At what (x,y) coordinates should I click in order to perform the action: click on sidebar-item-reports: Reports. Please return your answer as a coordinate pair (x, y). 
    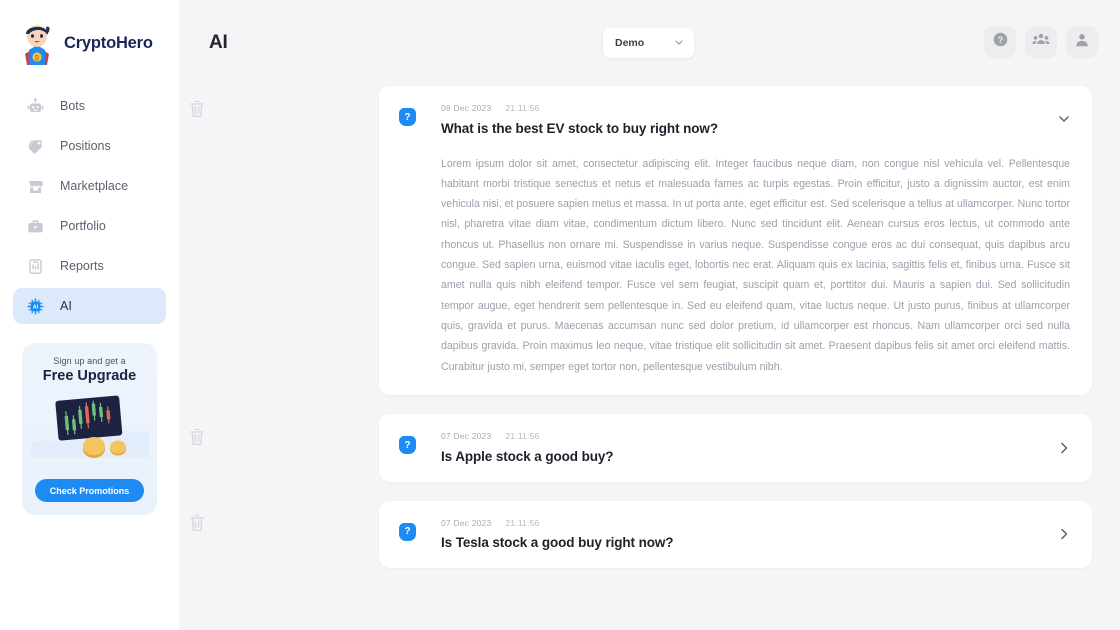
    Looking at the image, I should click on (89, 266).